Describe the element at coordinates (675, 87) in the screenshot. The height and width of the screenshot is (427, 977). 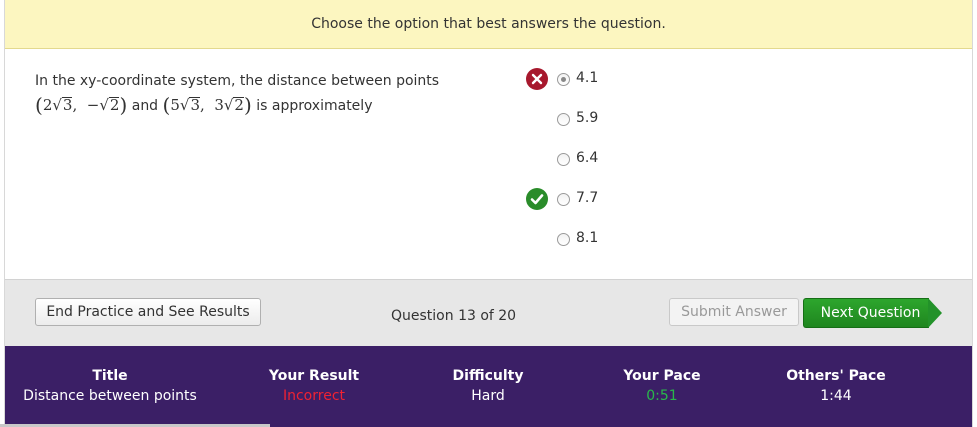
I see `answer-option-1: 4.1` at that location.